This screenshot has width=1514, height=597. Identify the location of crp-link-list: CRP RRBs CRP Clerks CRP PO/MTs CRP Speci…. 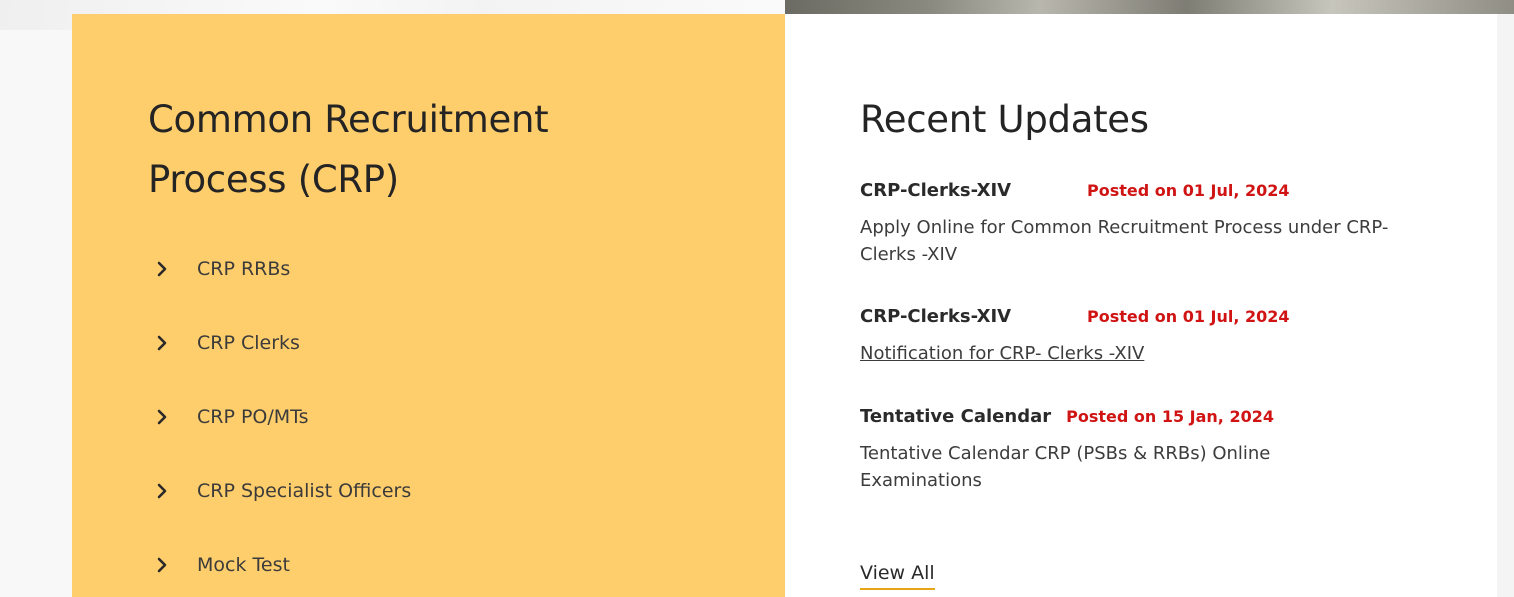
(279, 414).